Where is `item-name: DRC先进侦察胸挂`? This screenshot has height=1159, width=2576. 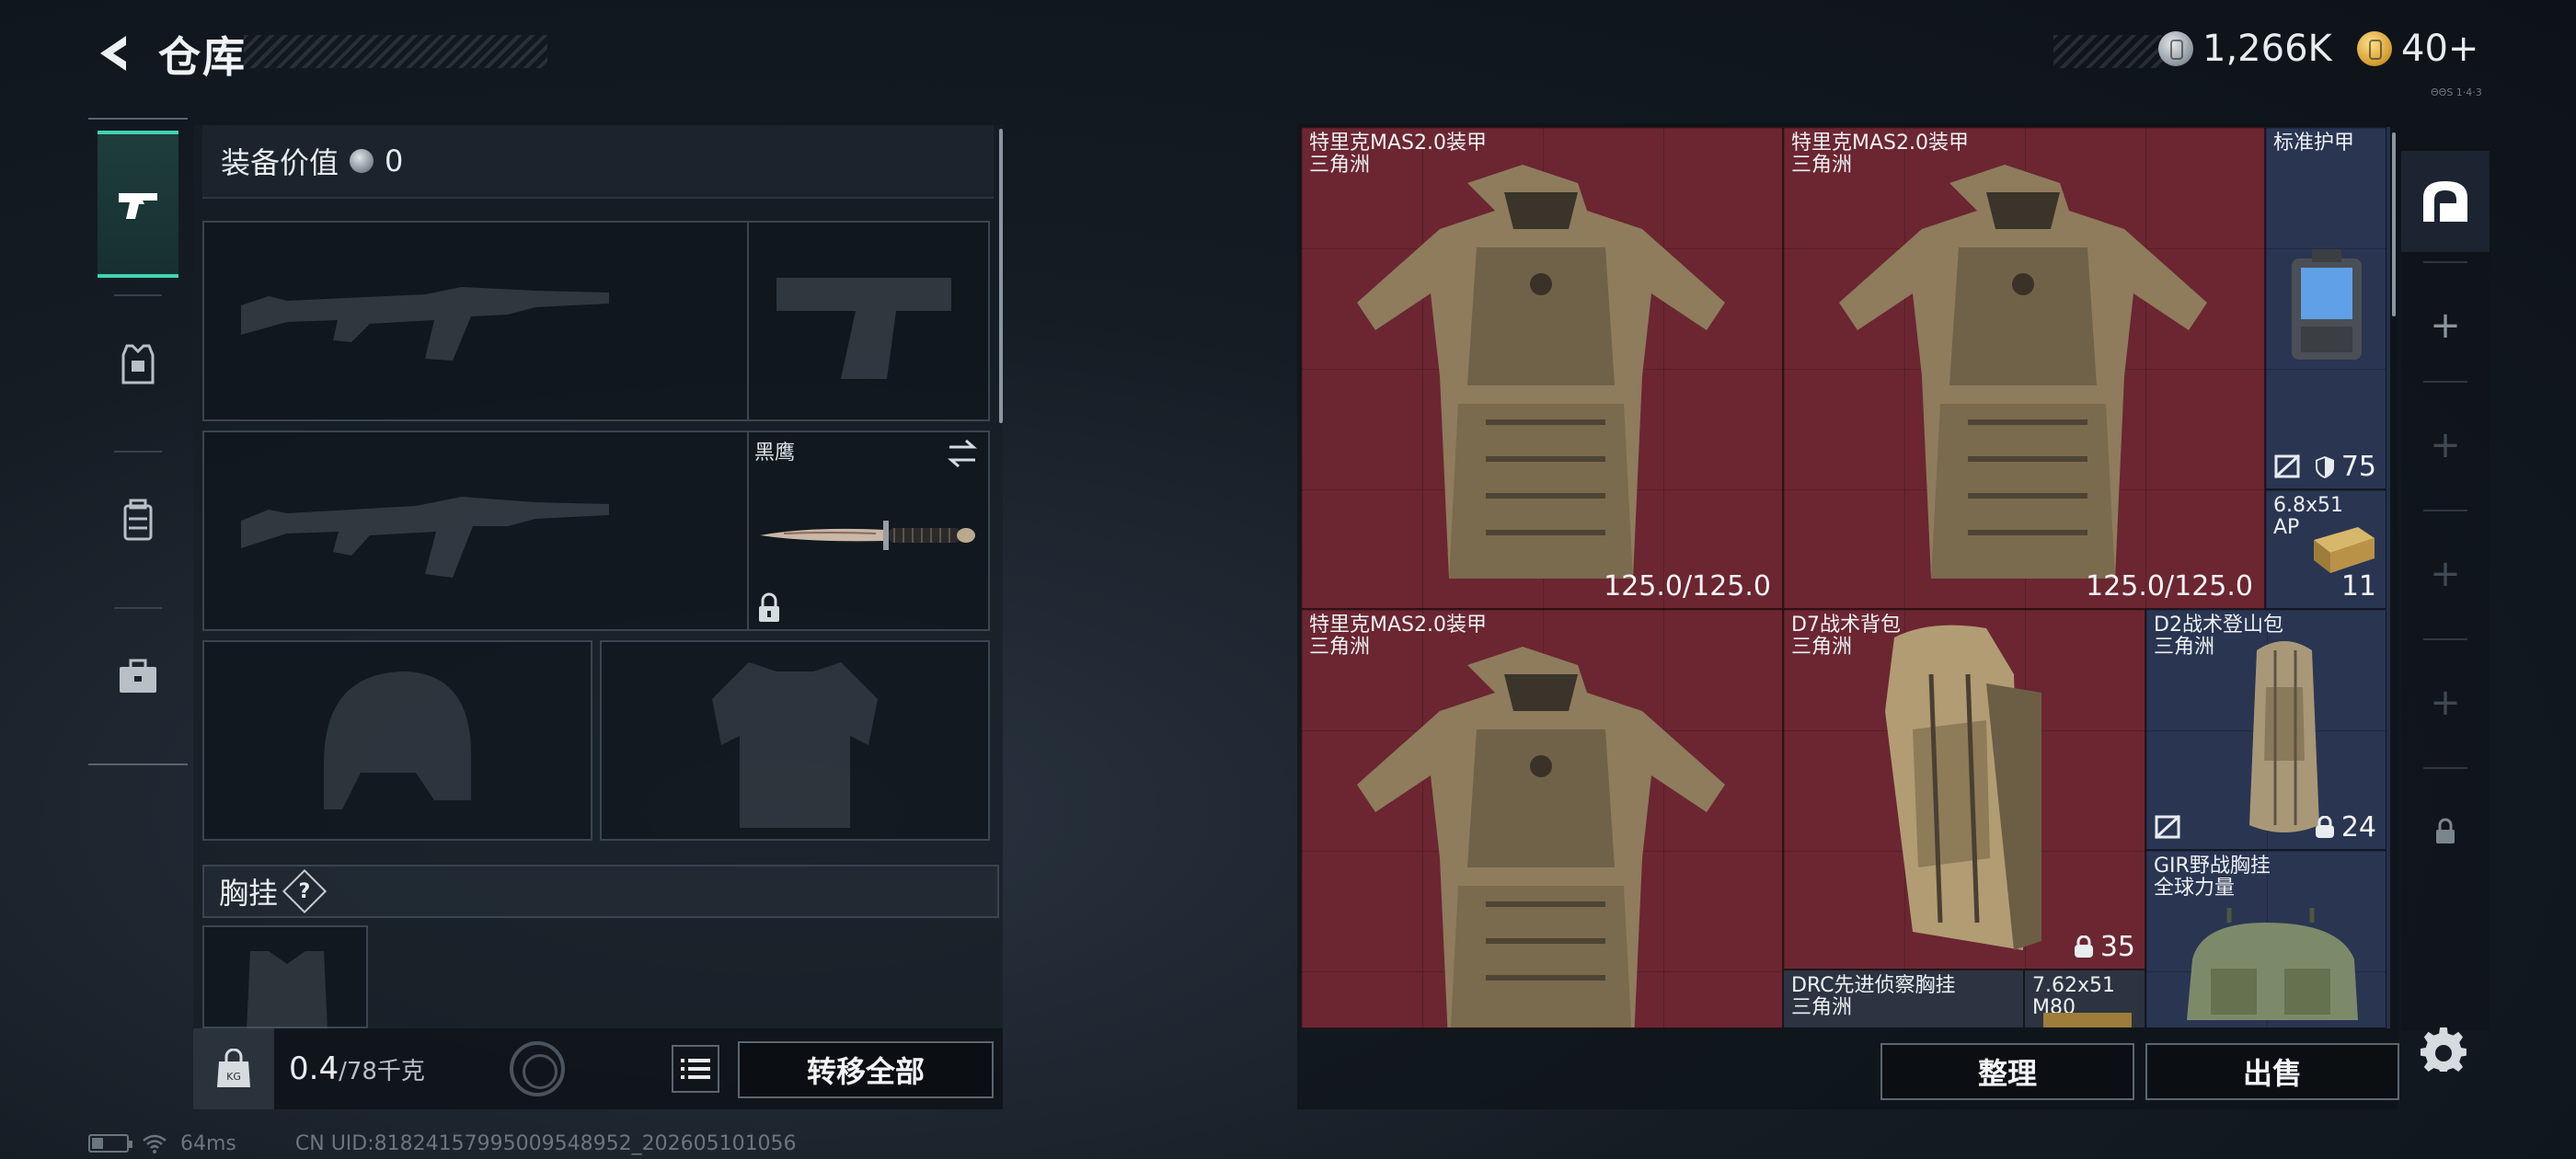 item-name: DRC先进侦察胸挂 is located at coordinates (1873, 985).